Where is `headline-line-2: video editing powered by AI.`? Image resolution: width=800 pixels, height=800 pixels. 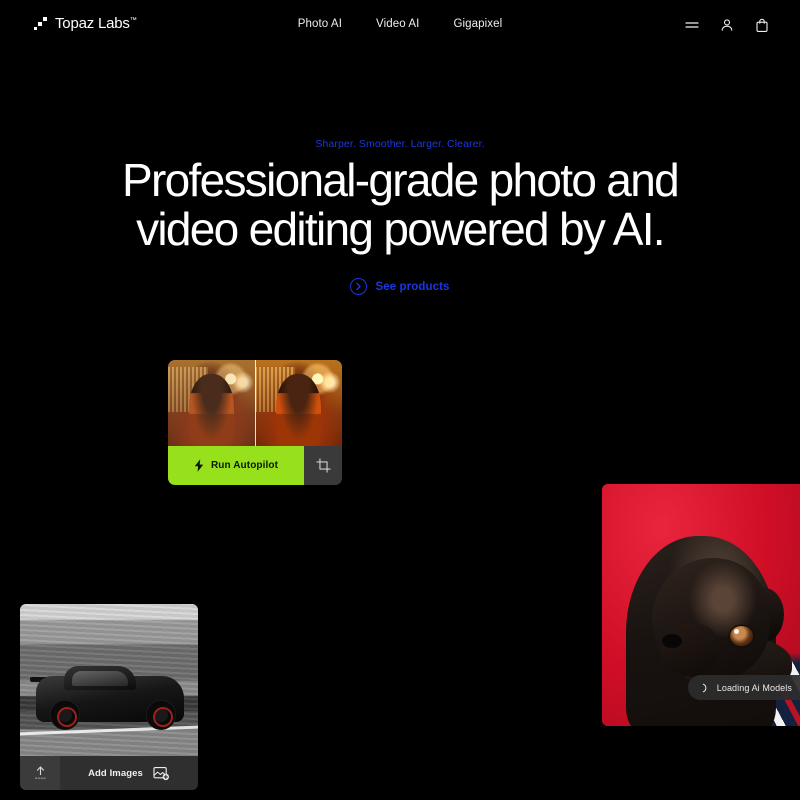
headline-line-2: video editing powered by AI. is located at coordinates (400, 229).